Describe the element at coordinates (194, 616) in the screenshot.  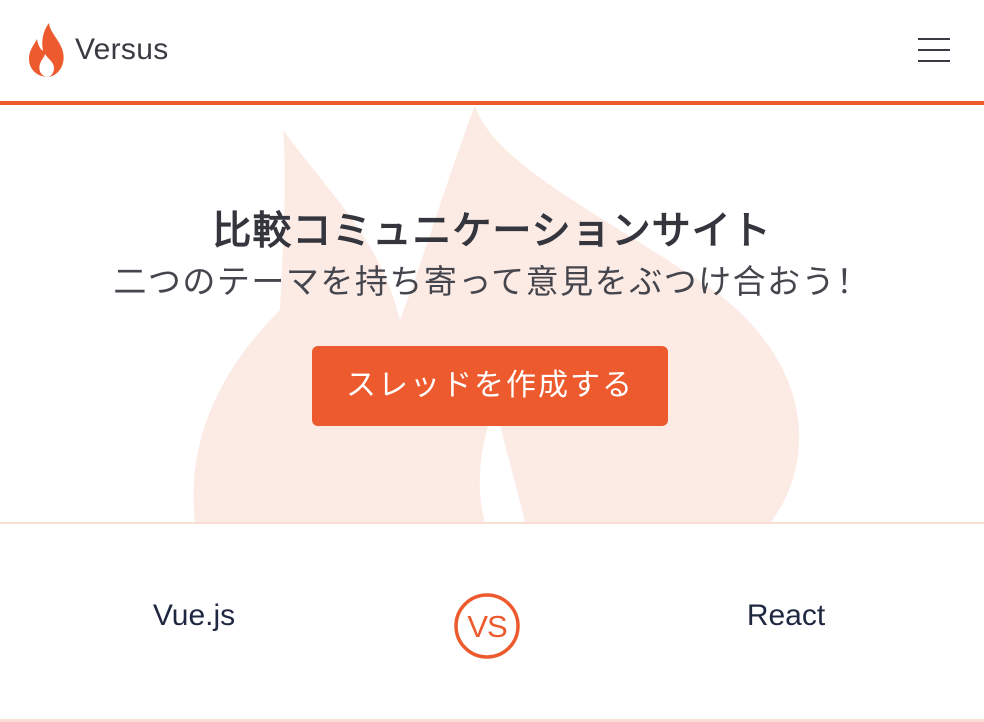
I see `topic-left: Vue.js` at that location.